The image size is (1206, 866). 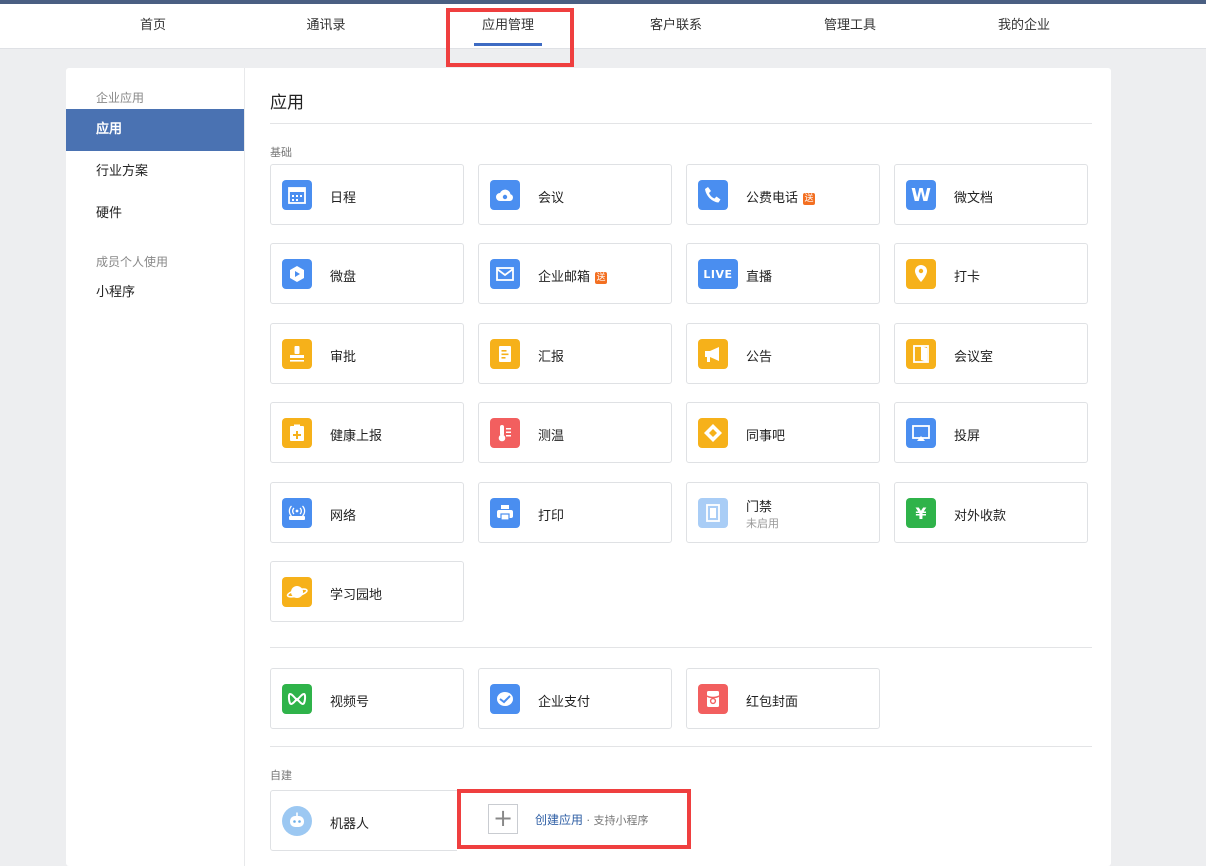 What do you see at coordinates (367, 512) in the screenshot?
I see `app-tile-network: 网络` at bounding box center [367, 512].